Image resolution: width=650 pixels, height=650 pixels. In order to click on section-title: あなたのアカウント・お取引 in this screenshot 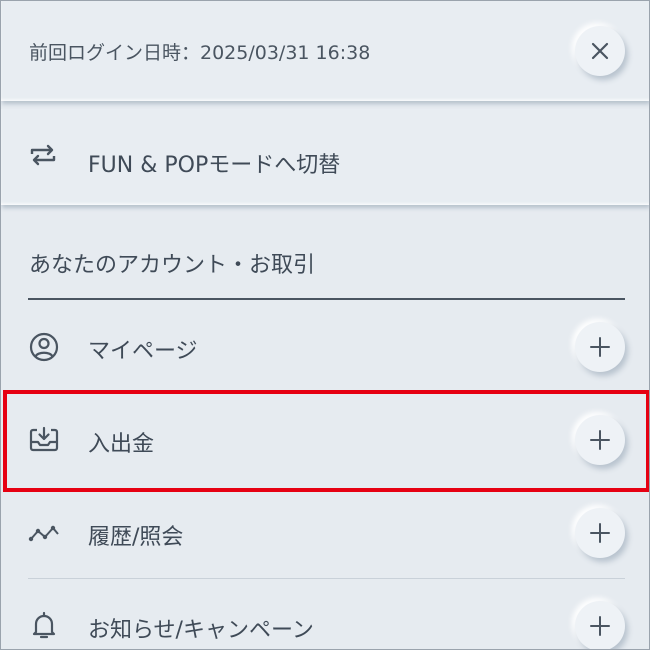, I will do `click(172, 265)`.